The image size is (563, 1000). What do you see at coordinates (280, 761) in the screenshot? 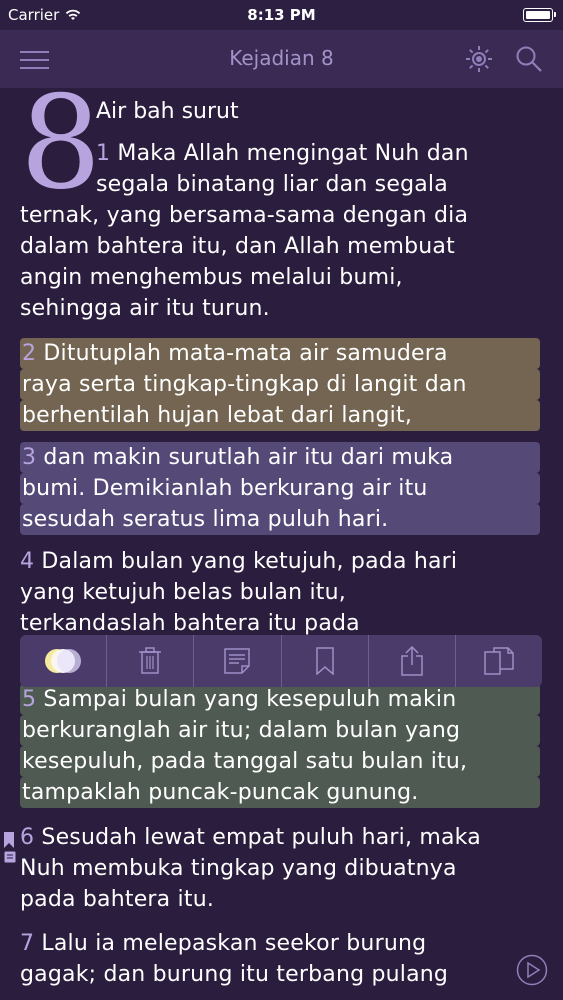
I see `verse-text: kesepuluh, pada tanggal satu bulan itu,` at bounding box center [280, 761].